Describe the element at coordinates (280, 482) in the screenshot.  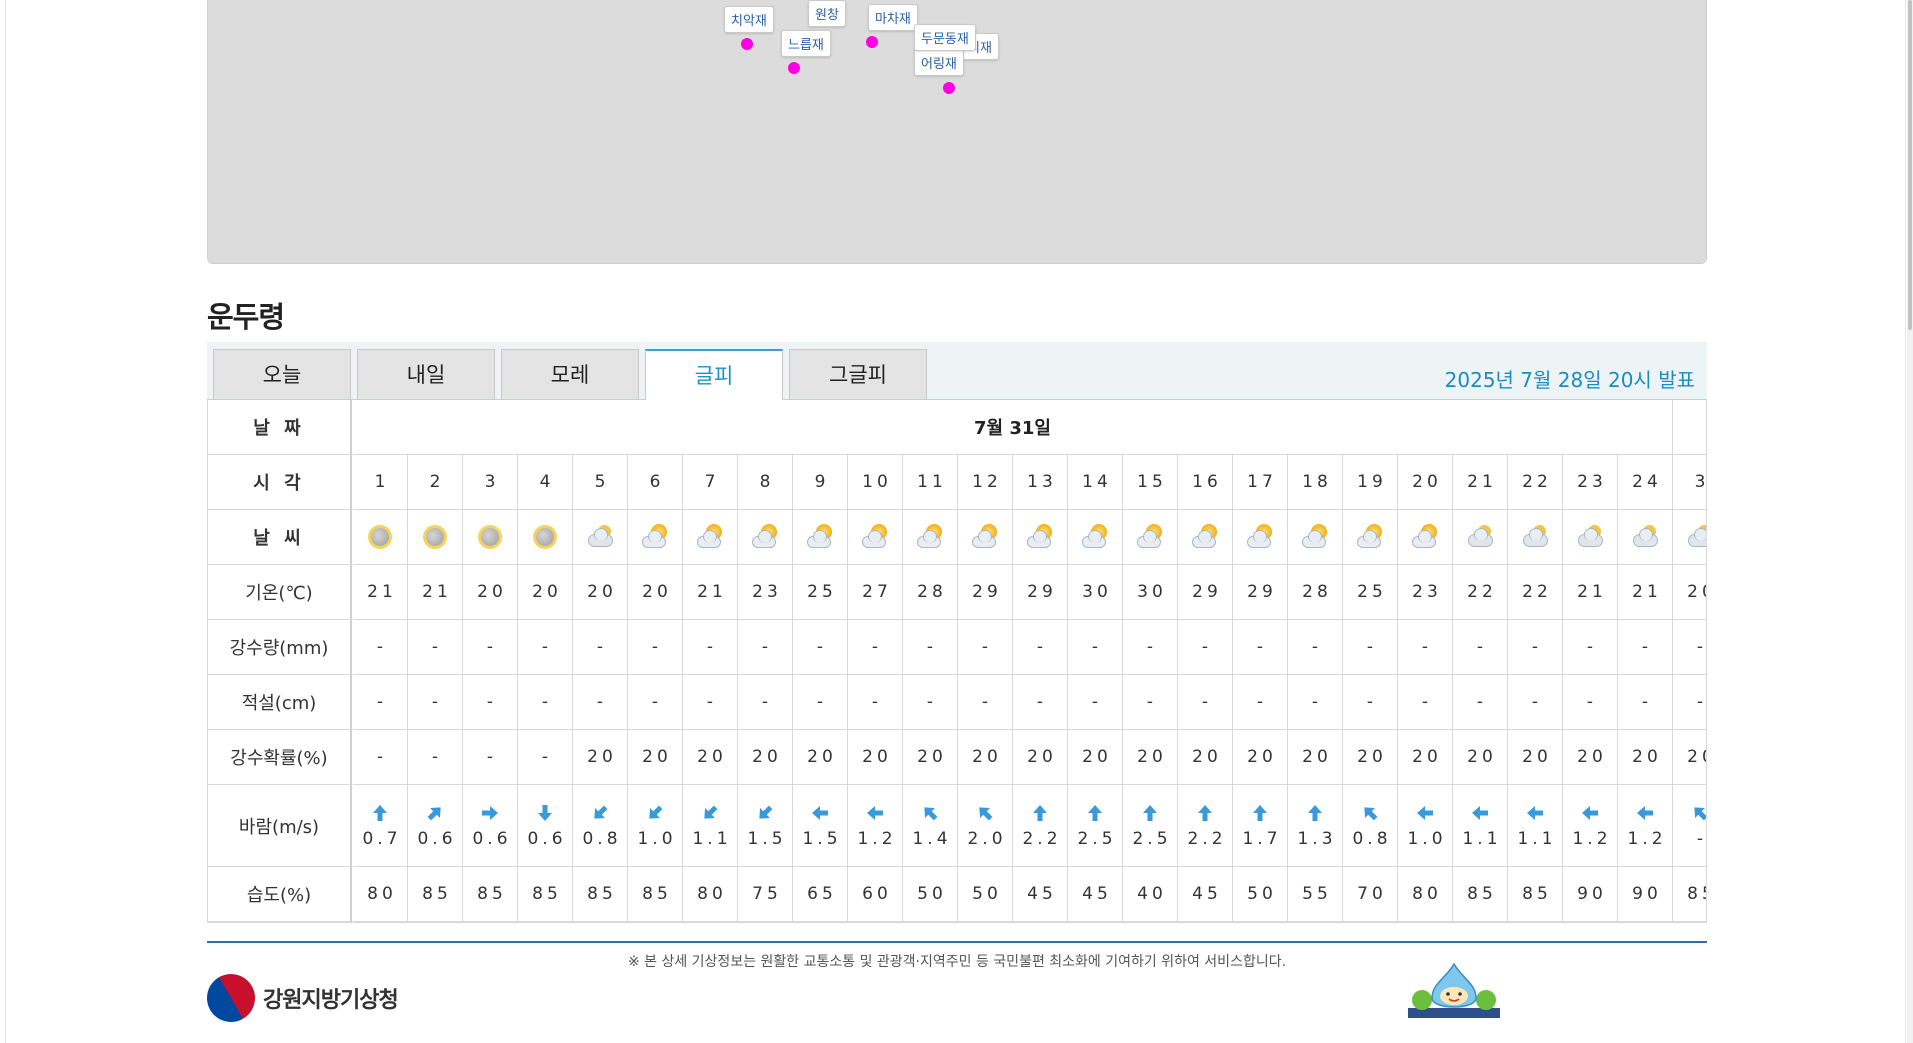
I see `row-header-time: 시 각` at that location.